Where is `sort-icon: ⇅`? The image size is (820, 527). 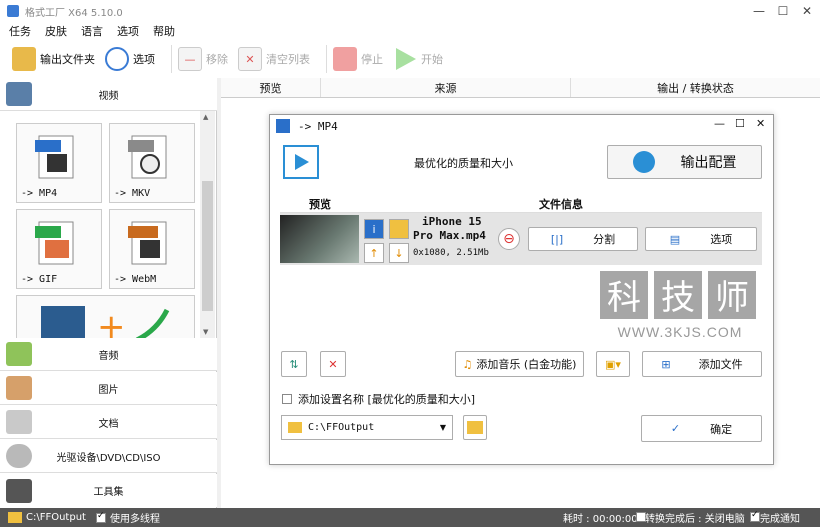 sort-icon: ⇅ is located at coordinates (294, 364).